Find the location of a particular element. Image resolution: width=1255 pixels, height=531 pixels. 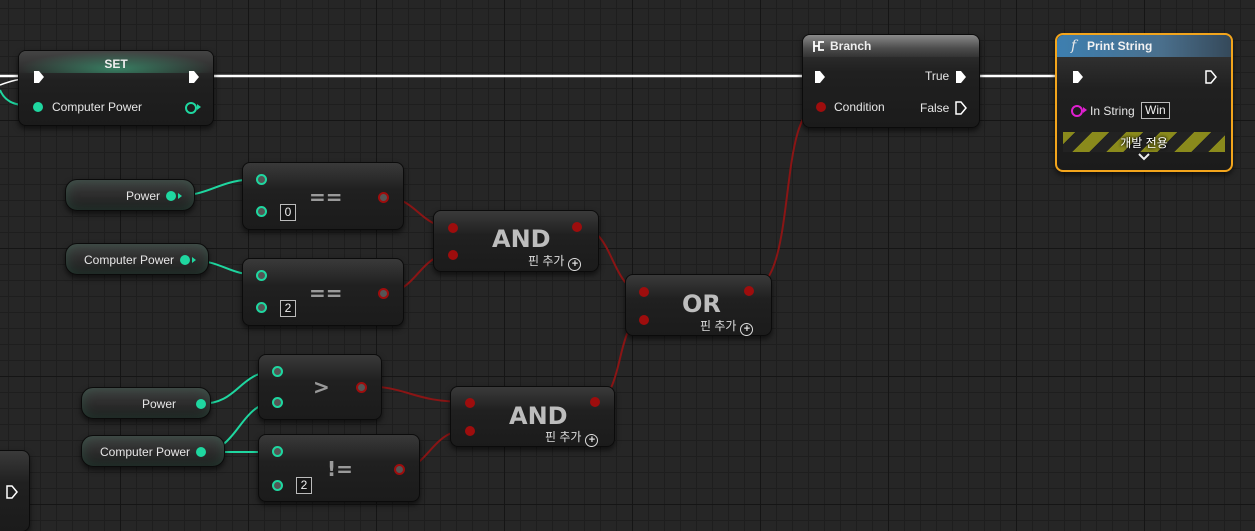

print-string-node: Print String f In String Win 개발 전용 is located at coordinates (1144, 102).